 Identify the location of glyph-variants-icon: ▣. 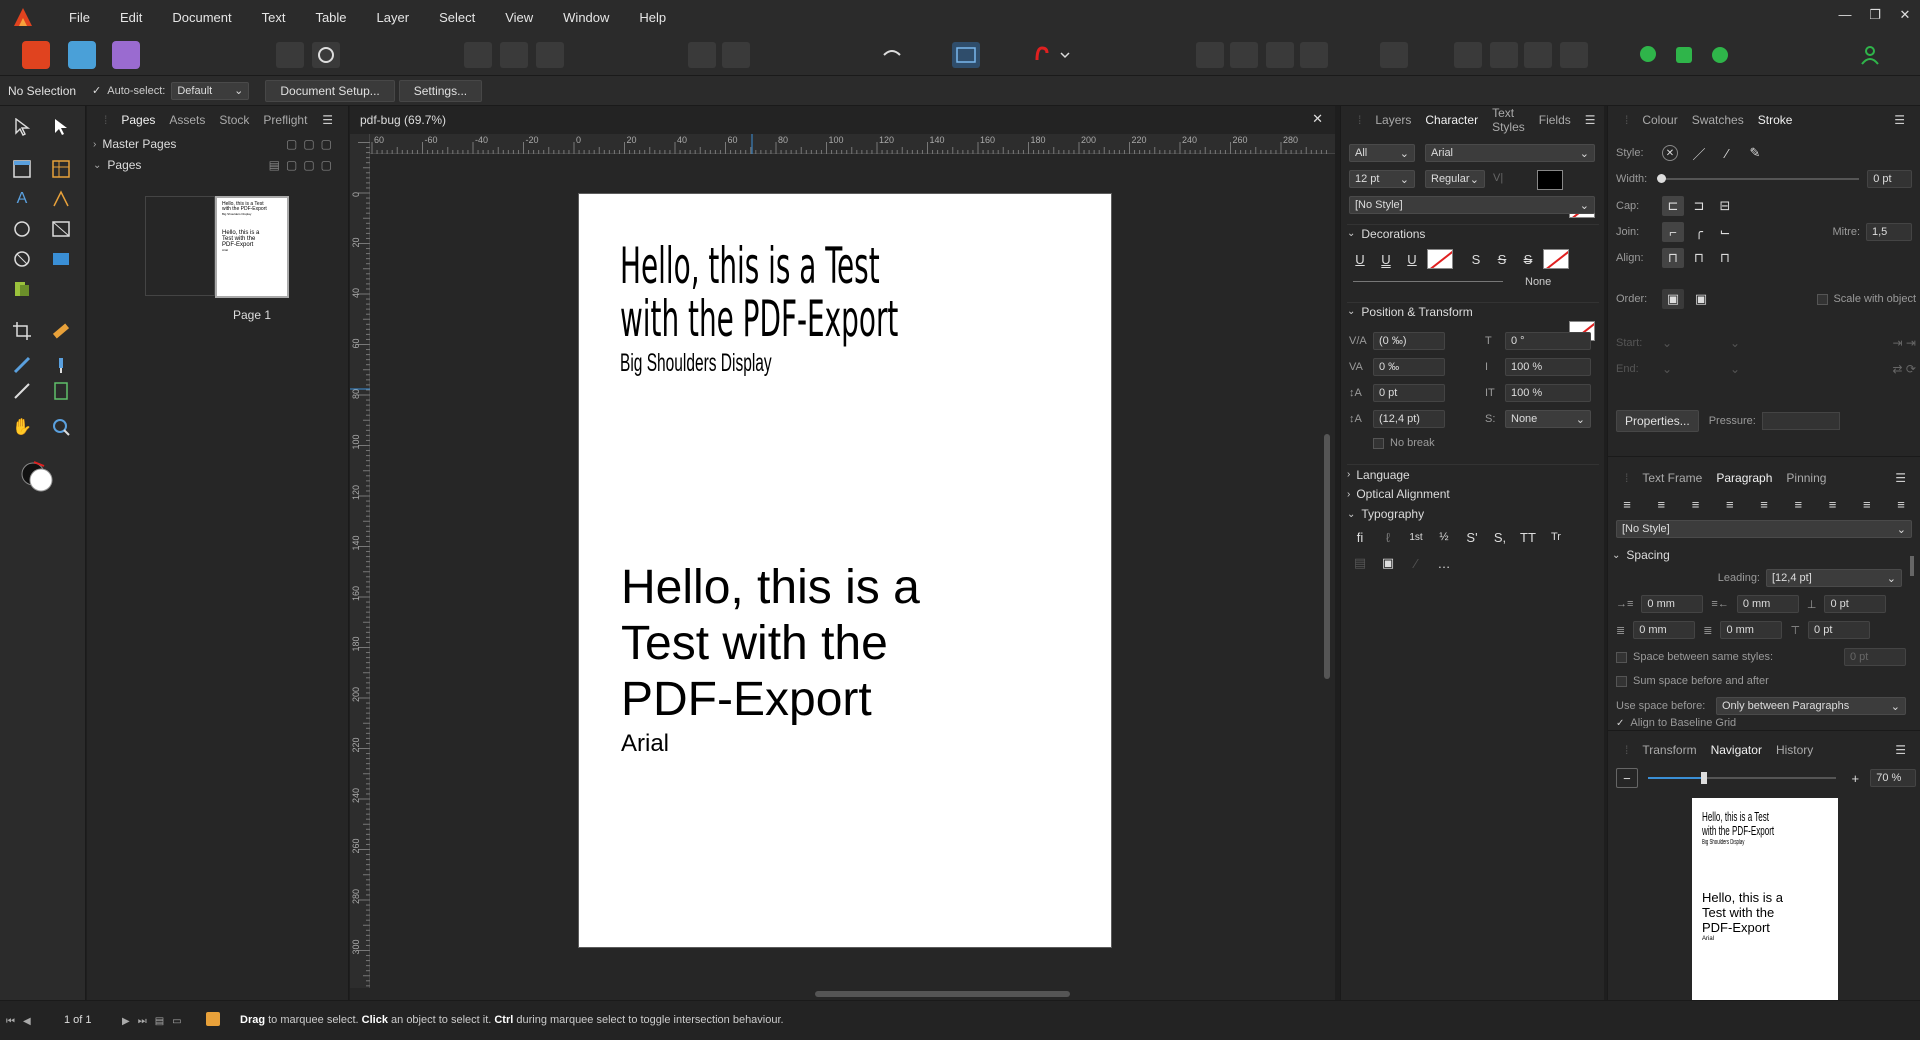
(1388, 563).